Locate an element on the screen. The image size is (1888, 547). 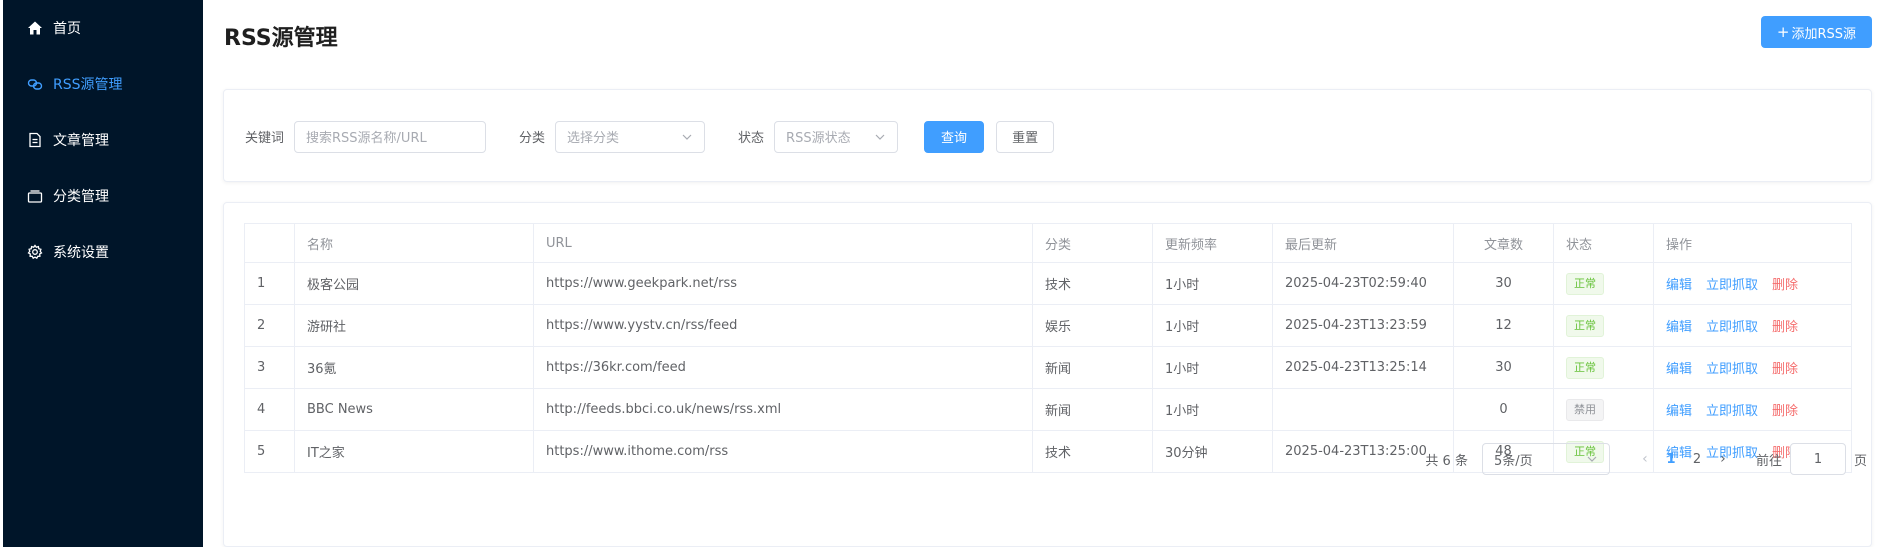
col-articles: 文章数 is located at coordinates (1503, 243).